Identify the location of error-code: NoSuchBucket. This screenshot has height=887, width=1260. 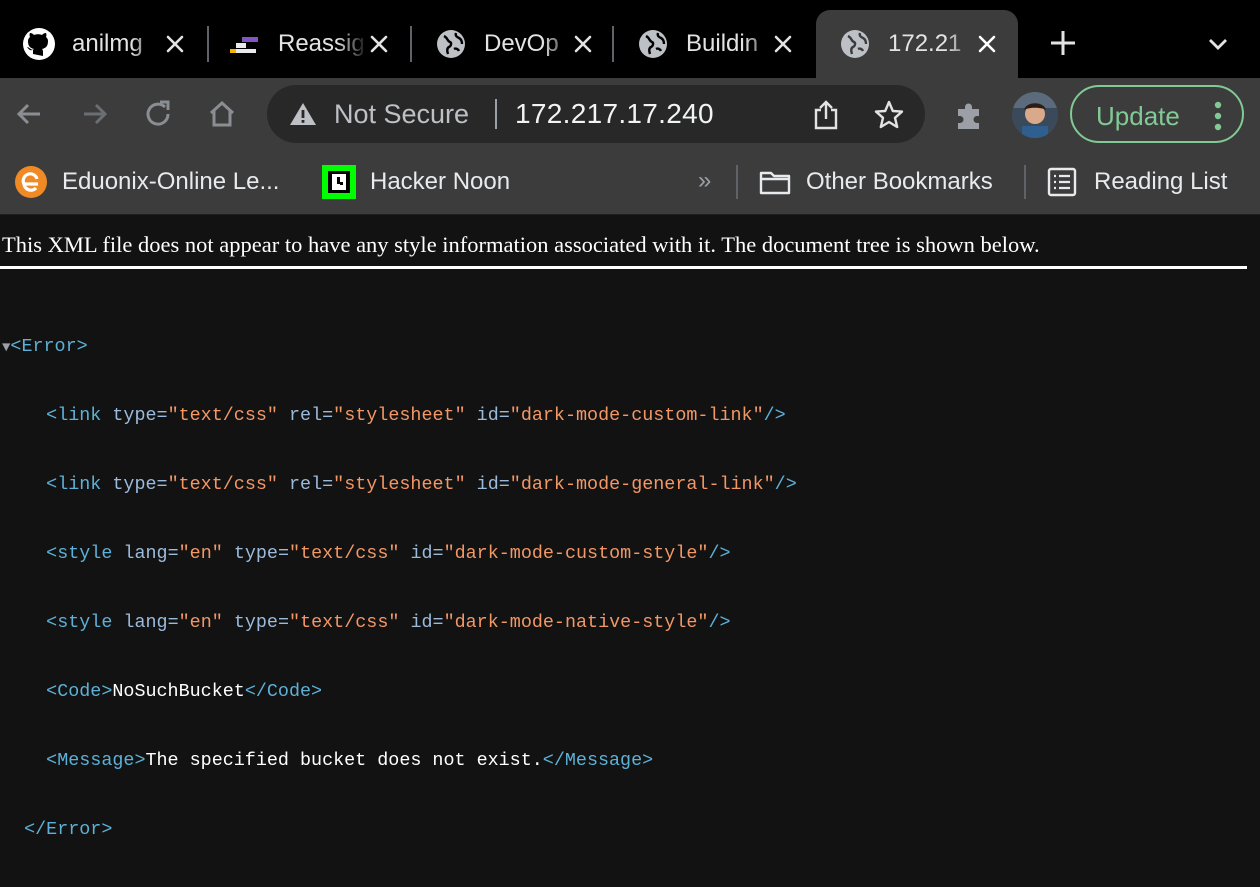
(178, 691).